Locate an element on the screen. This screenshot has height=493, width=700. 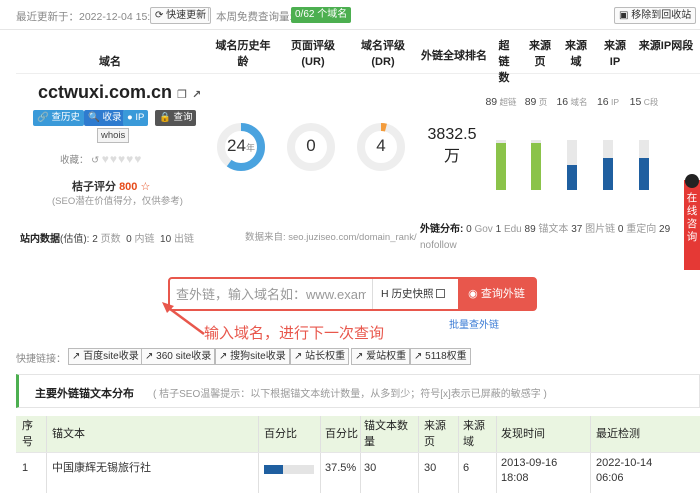
col-global-rank: 外链全球排名 is located at coordinates (454, 56).